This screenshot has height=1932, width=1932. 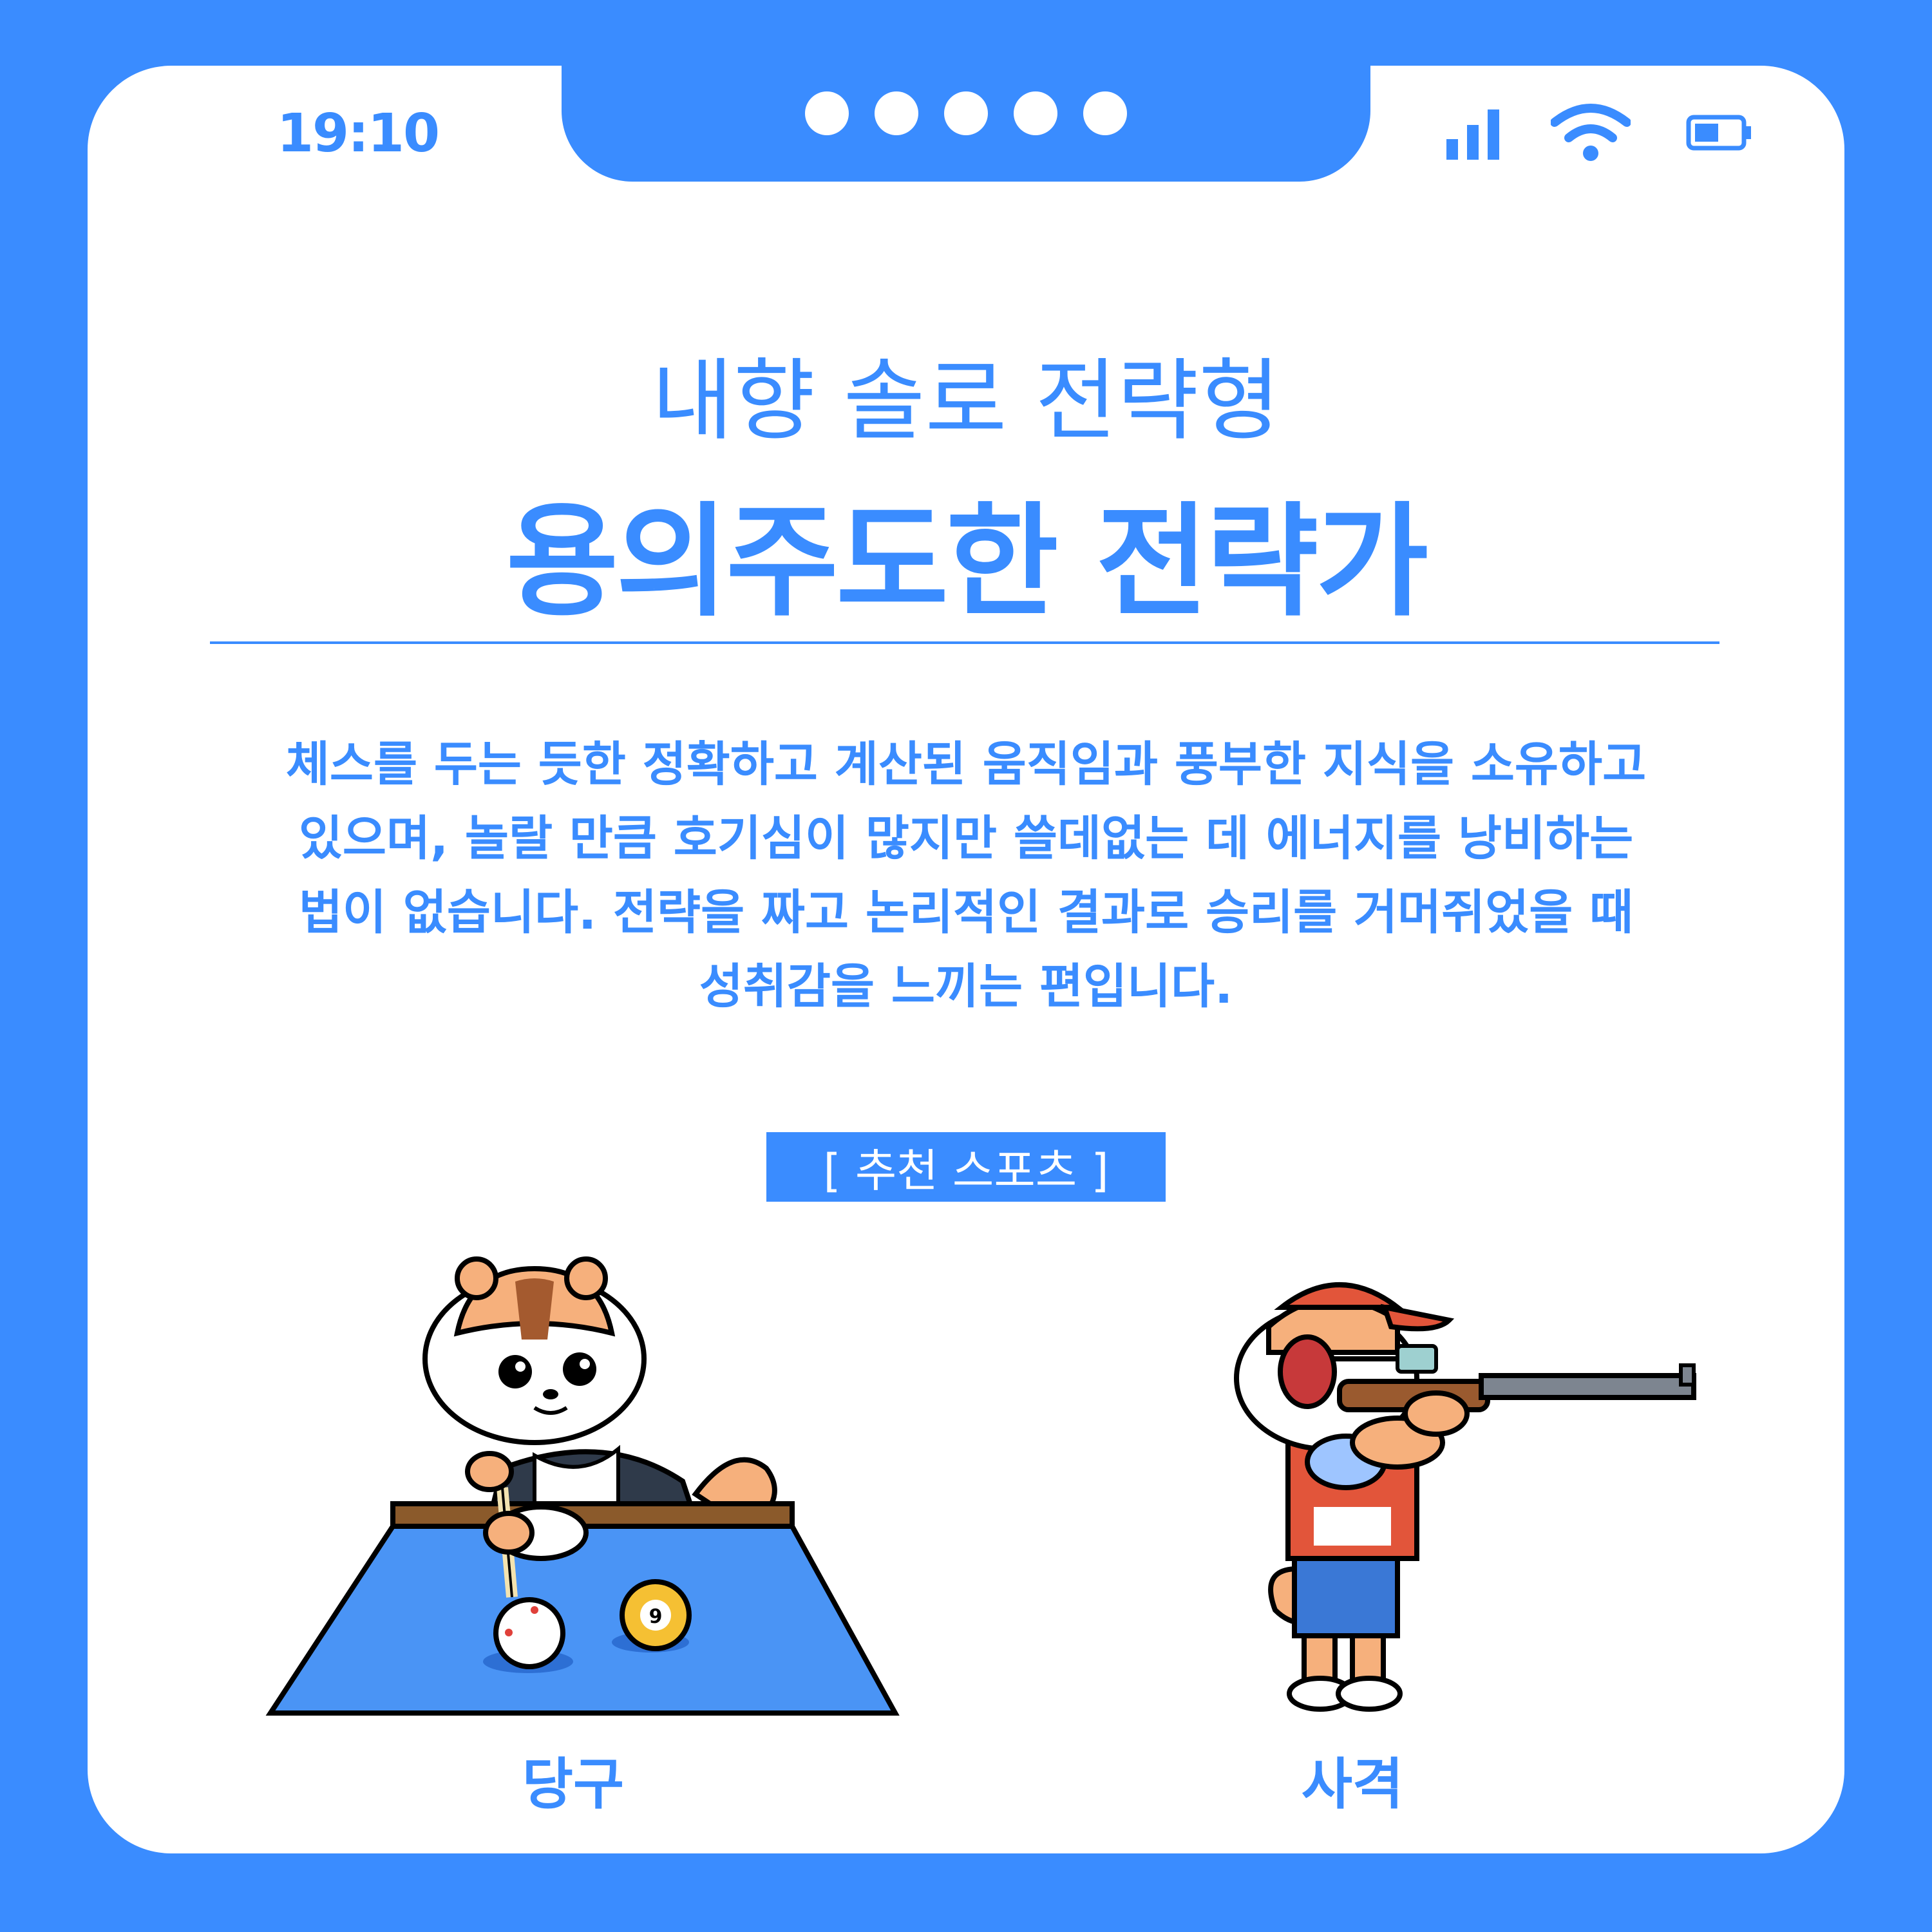 What do you see at coordinates (358, 133) in the screenshot?
I see `status-time: 19:10` at bounding box center [358, 133].